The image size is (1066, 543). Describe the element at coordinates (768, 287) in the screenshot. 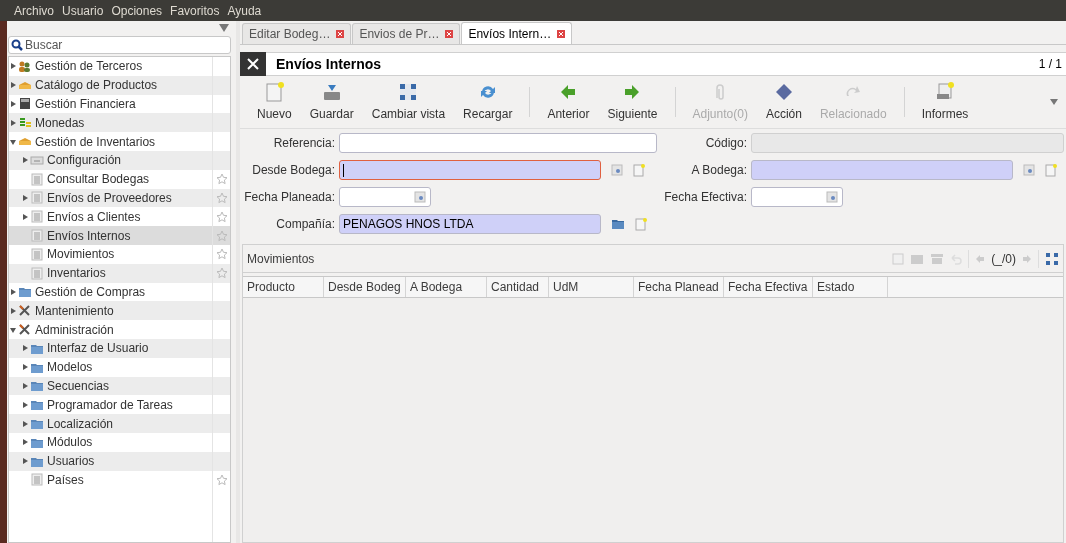

I see `column-header: Fecha Efectiva` at that location.